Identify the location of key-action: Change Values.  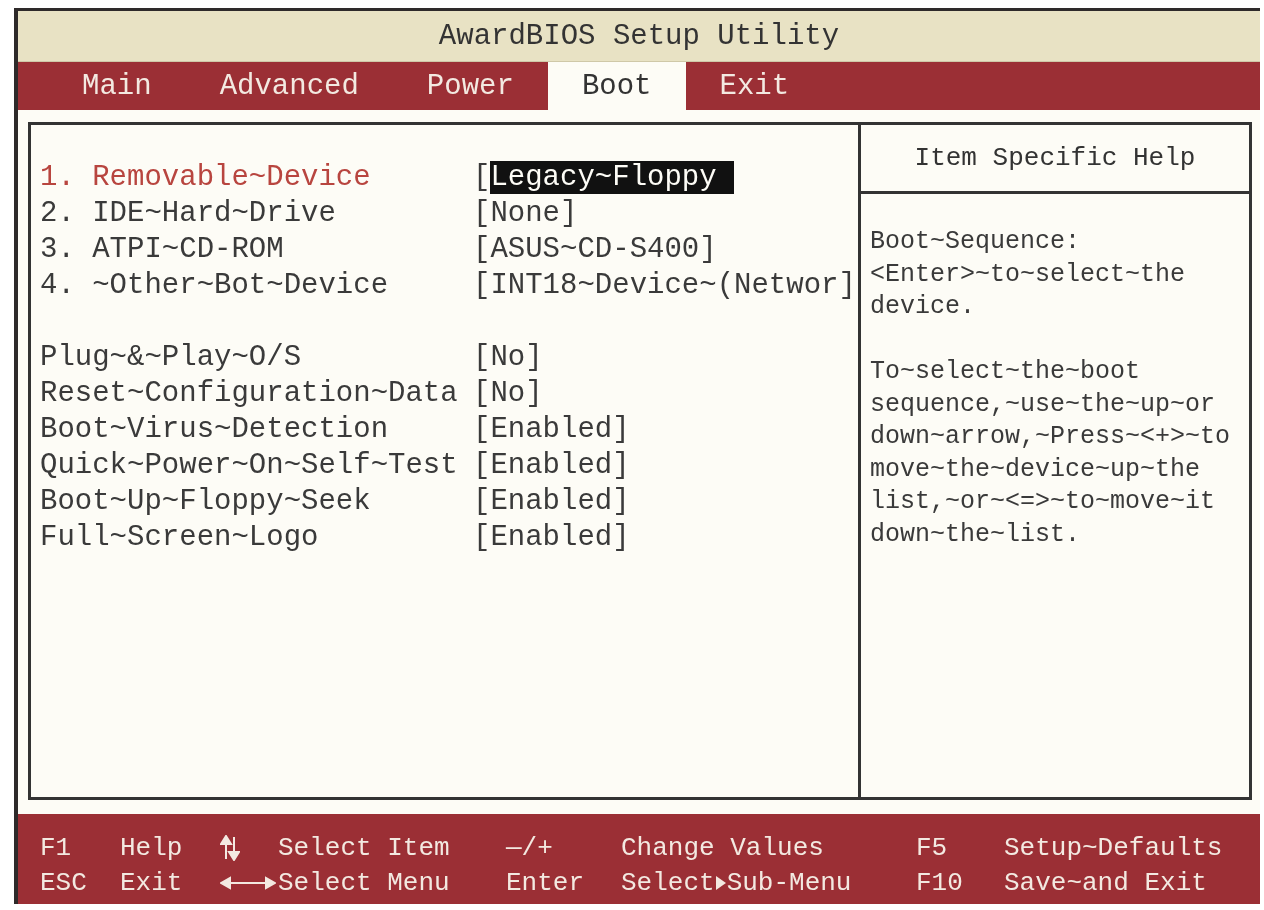
(722, 847).